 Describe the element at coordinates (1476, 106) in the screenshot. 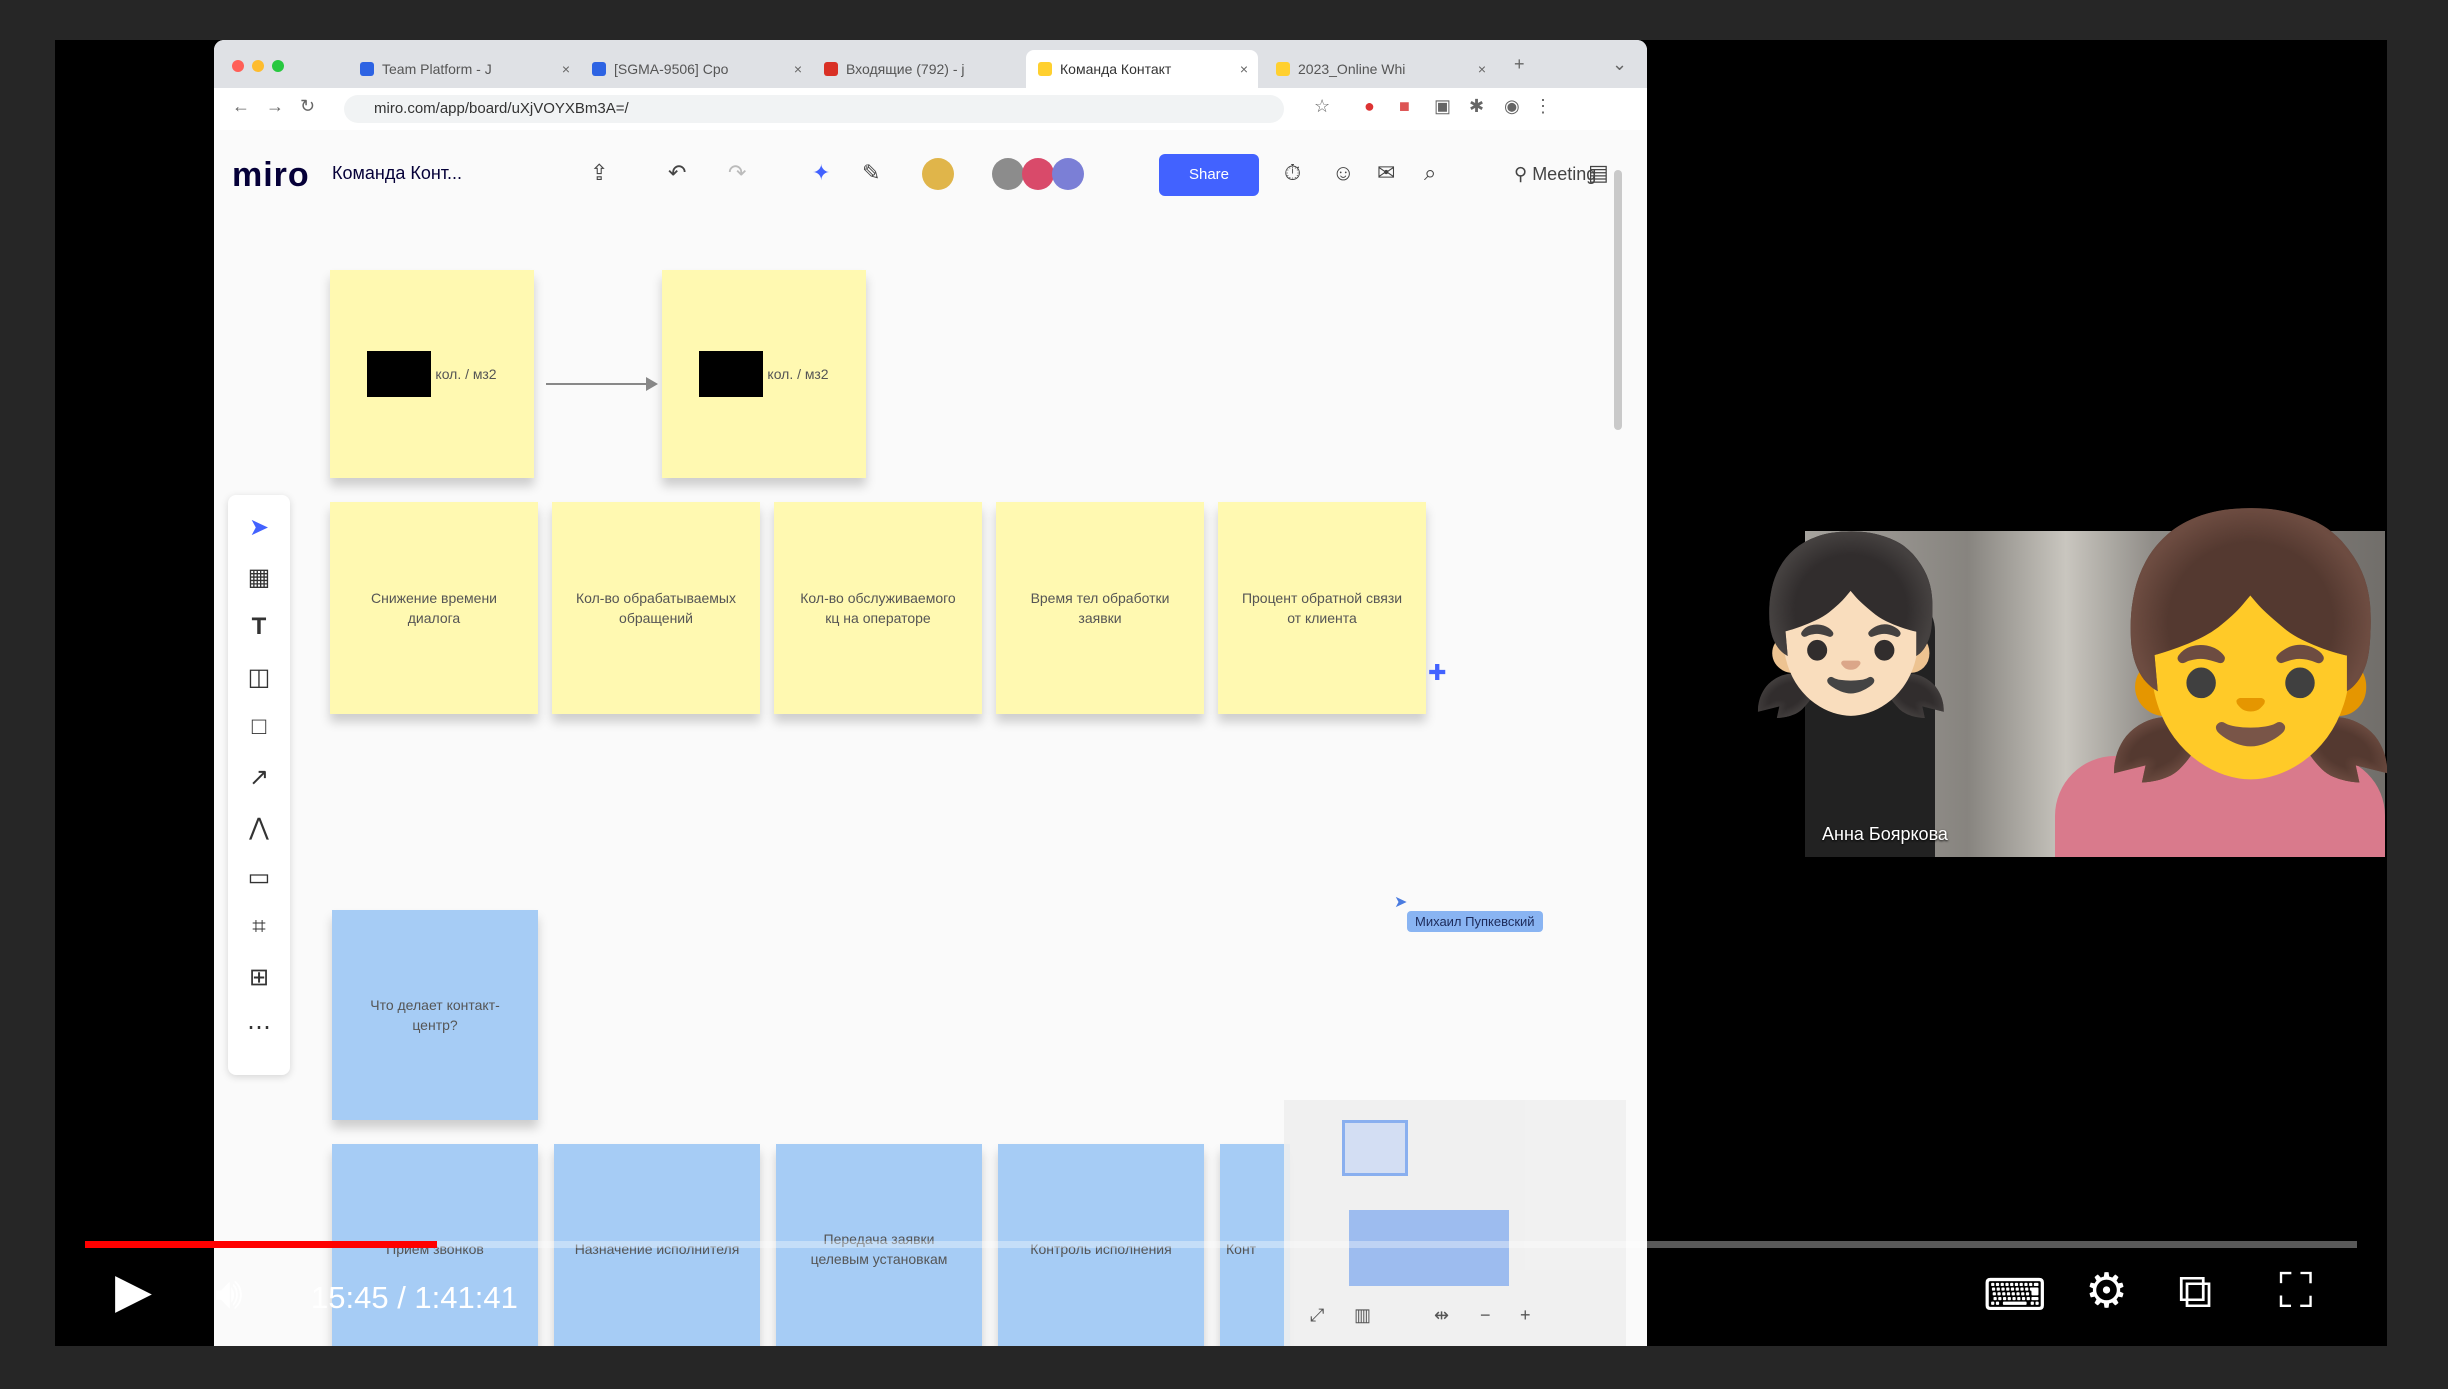

I see `puzzle-icon: ✱` at that location.